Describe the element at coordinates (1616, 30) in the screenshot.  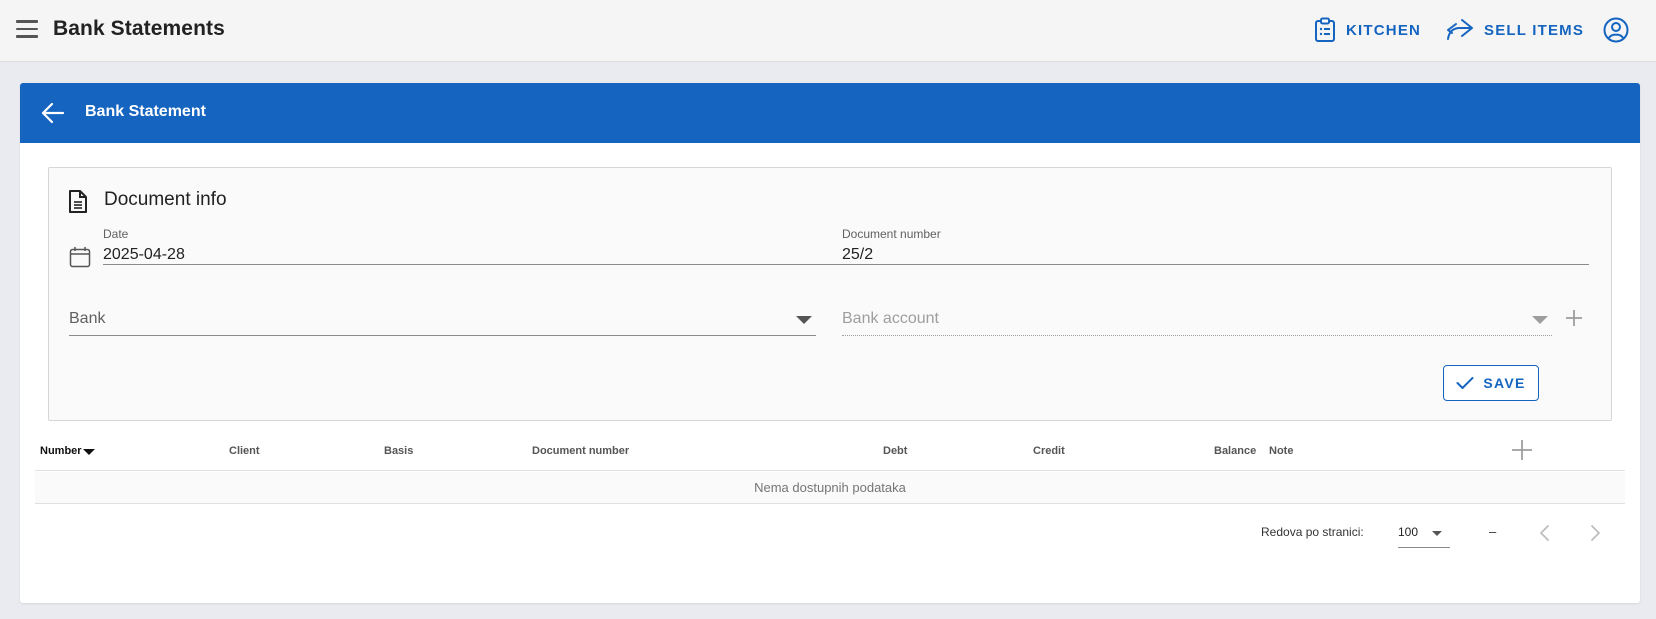
I see `account-circle-icon` at that location.